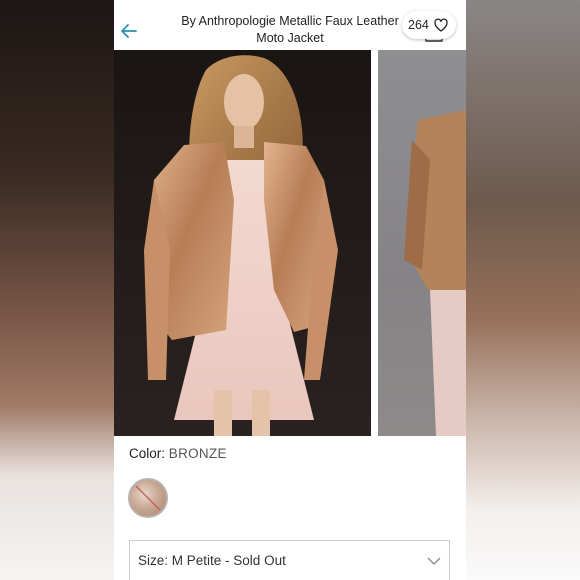  Describe the element at coordinates (197, 453) in the screenshot. I see `color-value: BRONZE` at that location.